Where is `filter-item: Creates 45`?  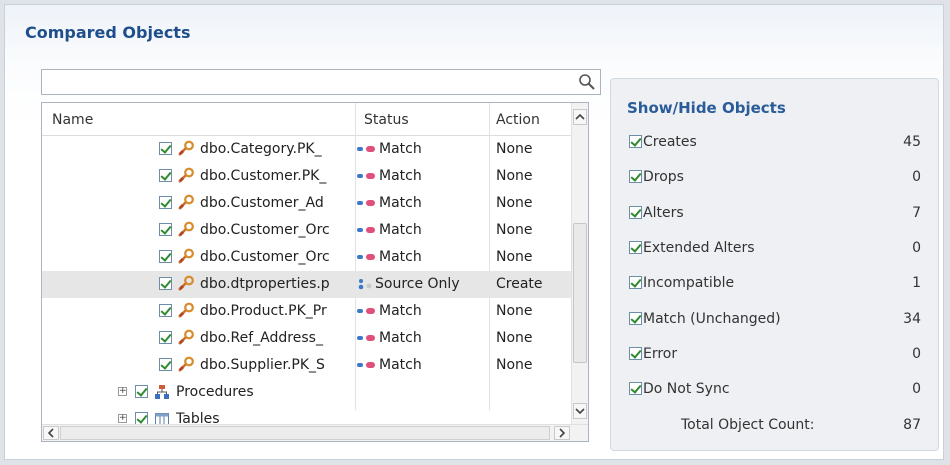
filter-item: Creates 45 is located at coordinates (779, 142).